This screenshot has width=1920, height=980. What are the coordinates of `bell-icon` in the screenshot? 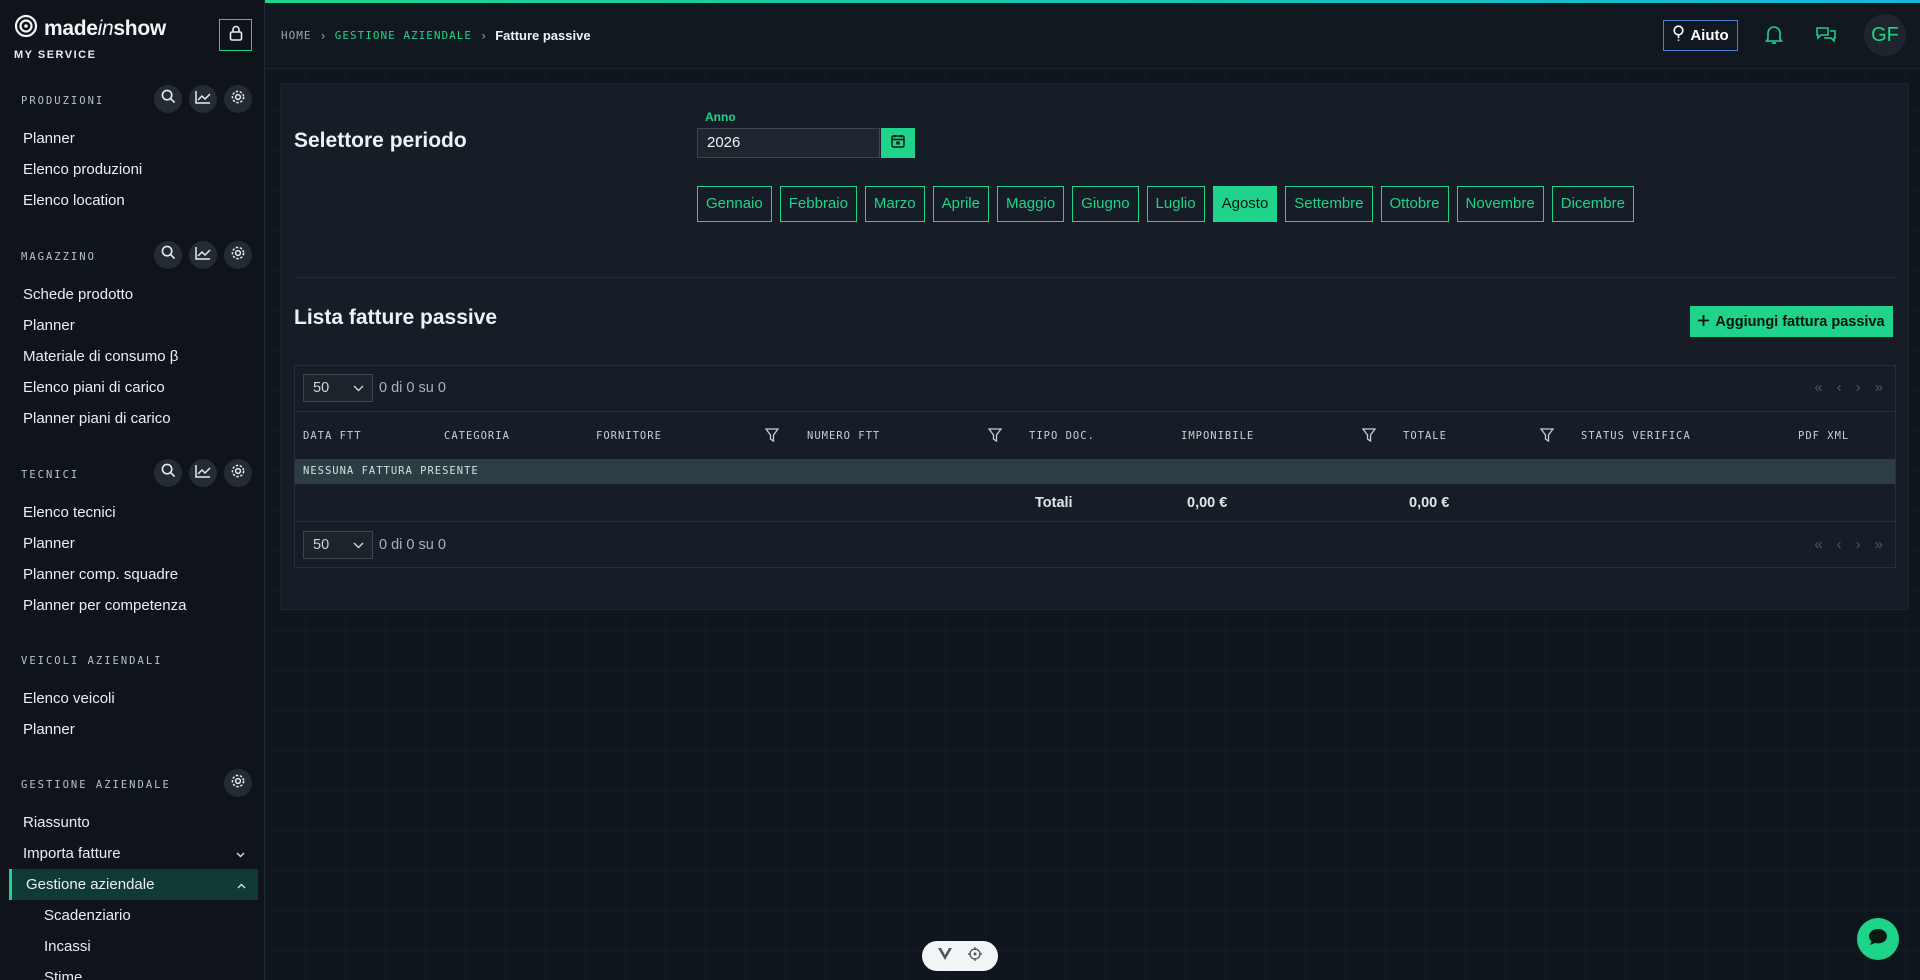 It's located at (1774, 37).